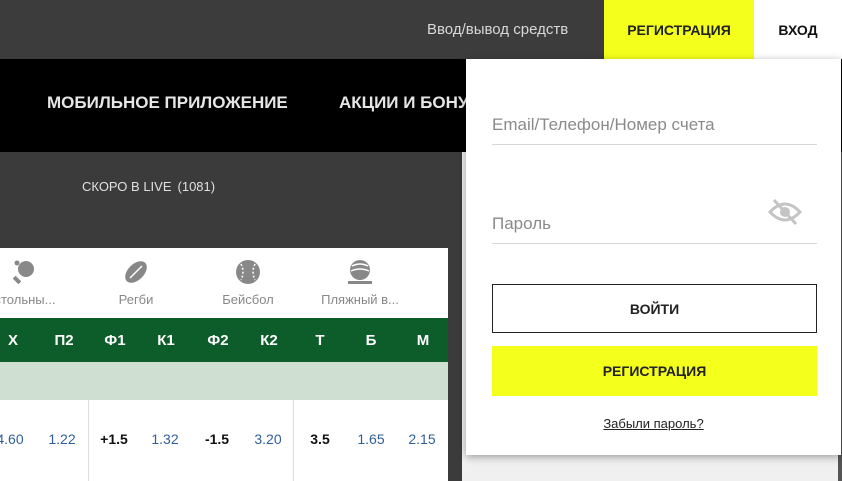 This screenshot has width=842, height=481. I want to click on column-header: П2, so click(64, 340).